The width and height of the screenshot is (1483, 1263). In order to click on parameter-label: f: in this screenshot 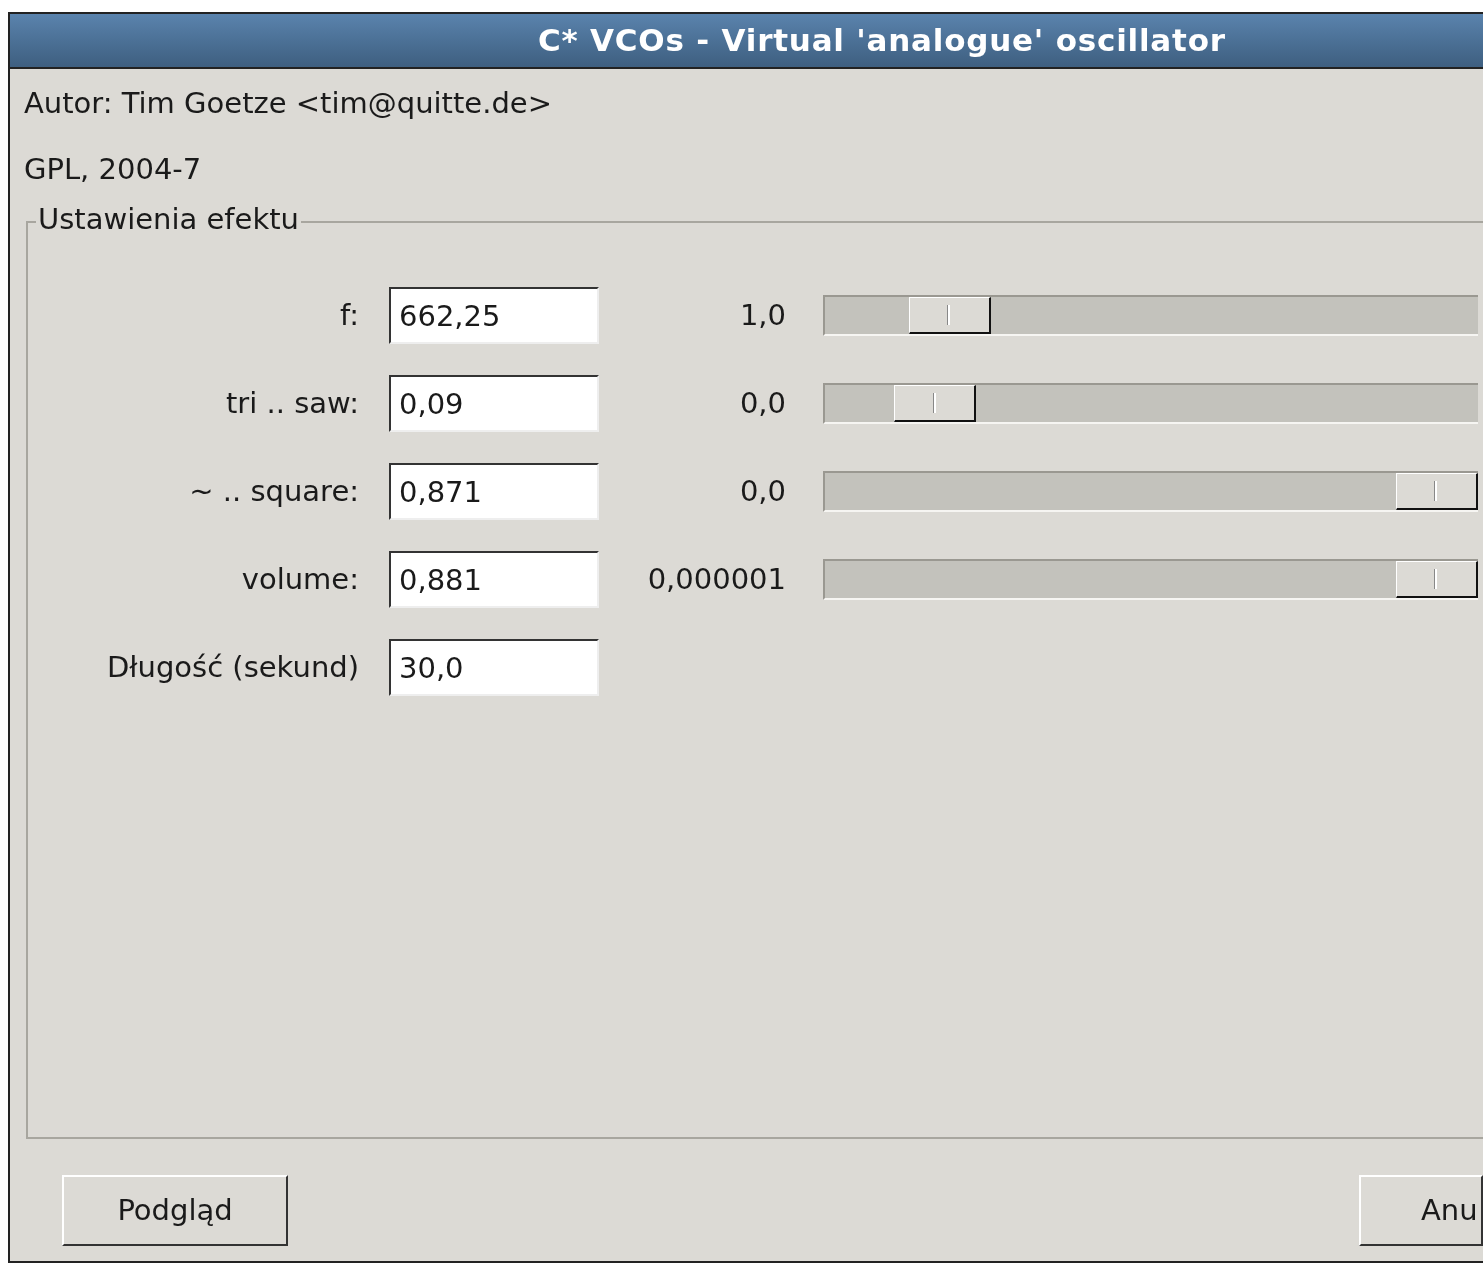, I will do `click(349, 315)`.